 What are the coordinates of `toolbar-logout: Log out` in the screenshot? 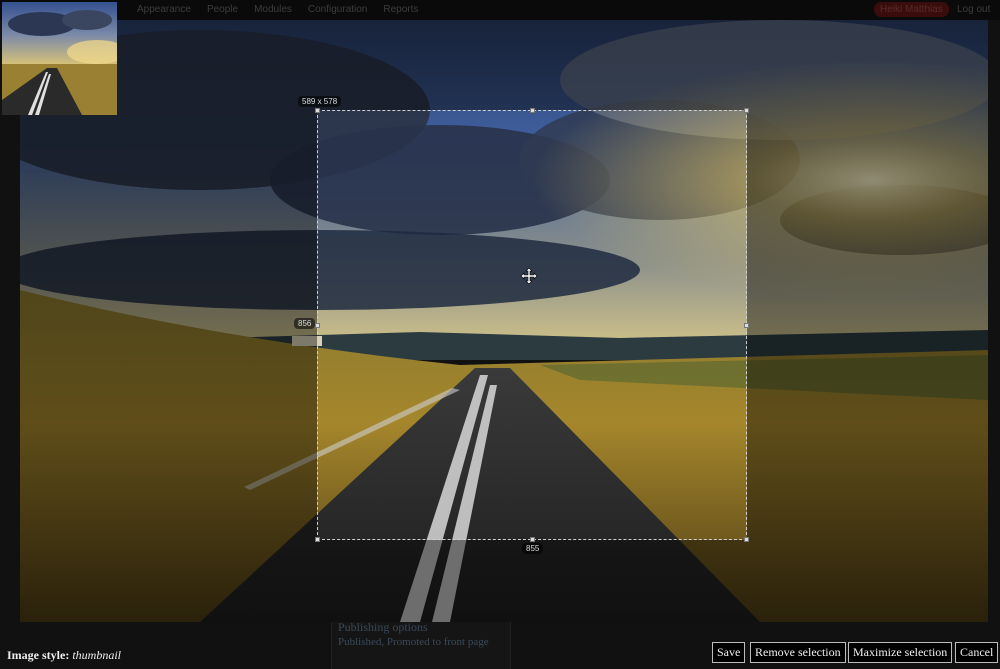 It's located at (974, 9).